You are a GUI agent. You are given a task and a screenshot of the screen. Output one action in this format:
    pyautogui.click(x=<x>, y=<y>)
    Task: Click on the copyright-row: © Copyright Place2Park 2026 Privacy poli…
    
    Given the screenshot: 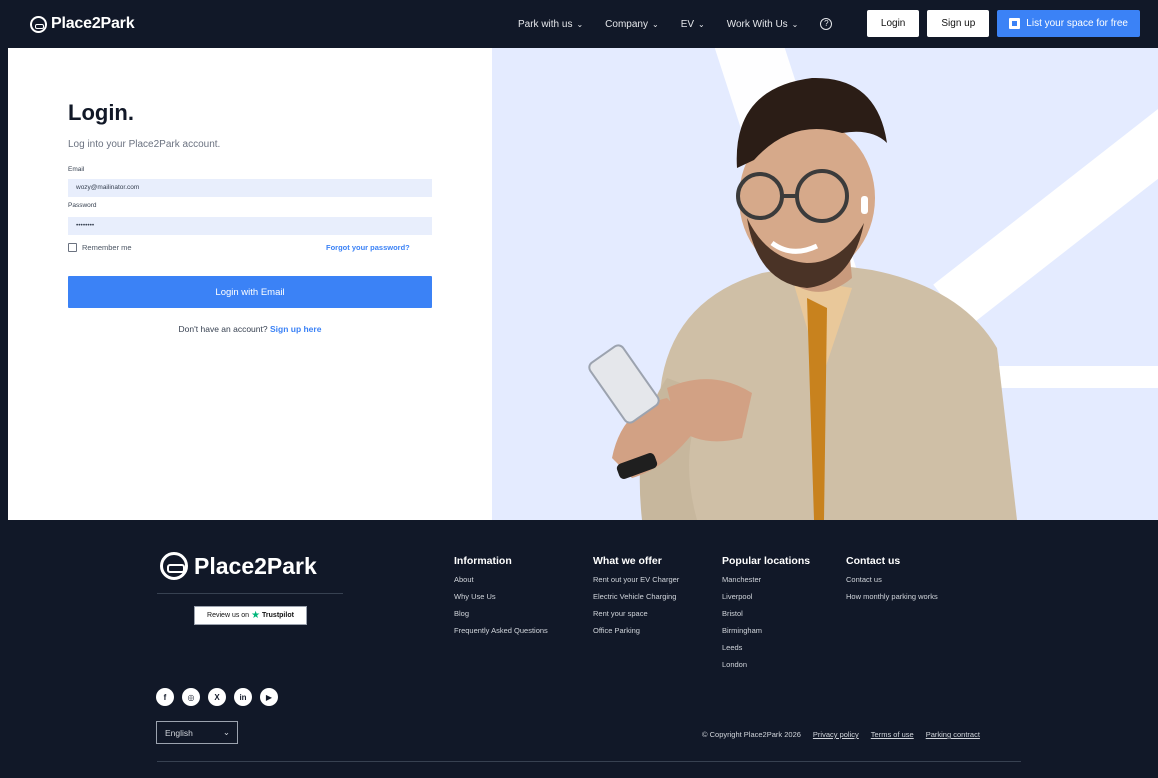 What is the action you would take?
    pyautogui.click(x=841, y=734)
    